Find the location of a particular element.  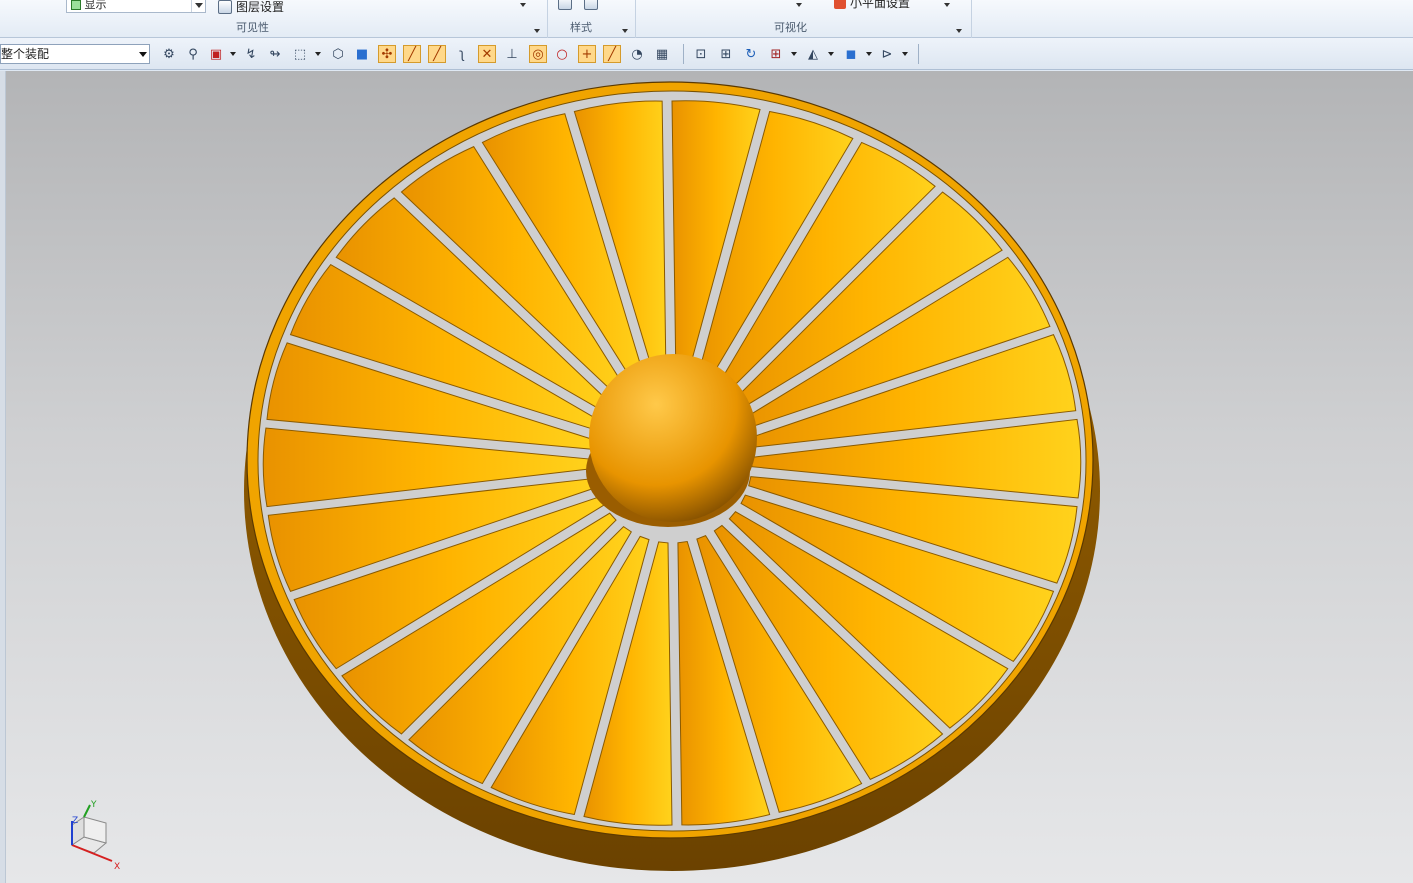

hub-dome is located at coordinates (673, 438).